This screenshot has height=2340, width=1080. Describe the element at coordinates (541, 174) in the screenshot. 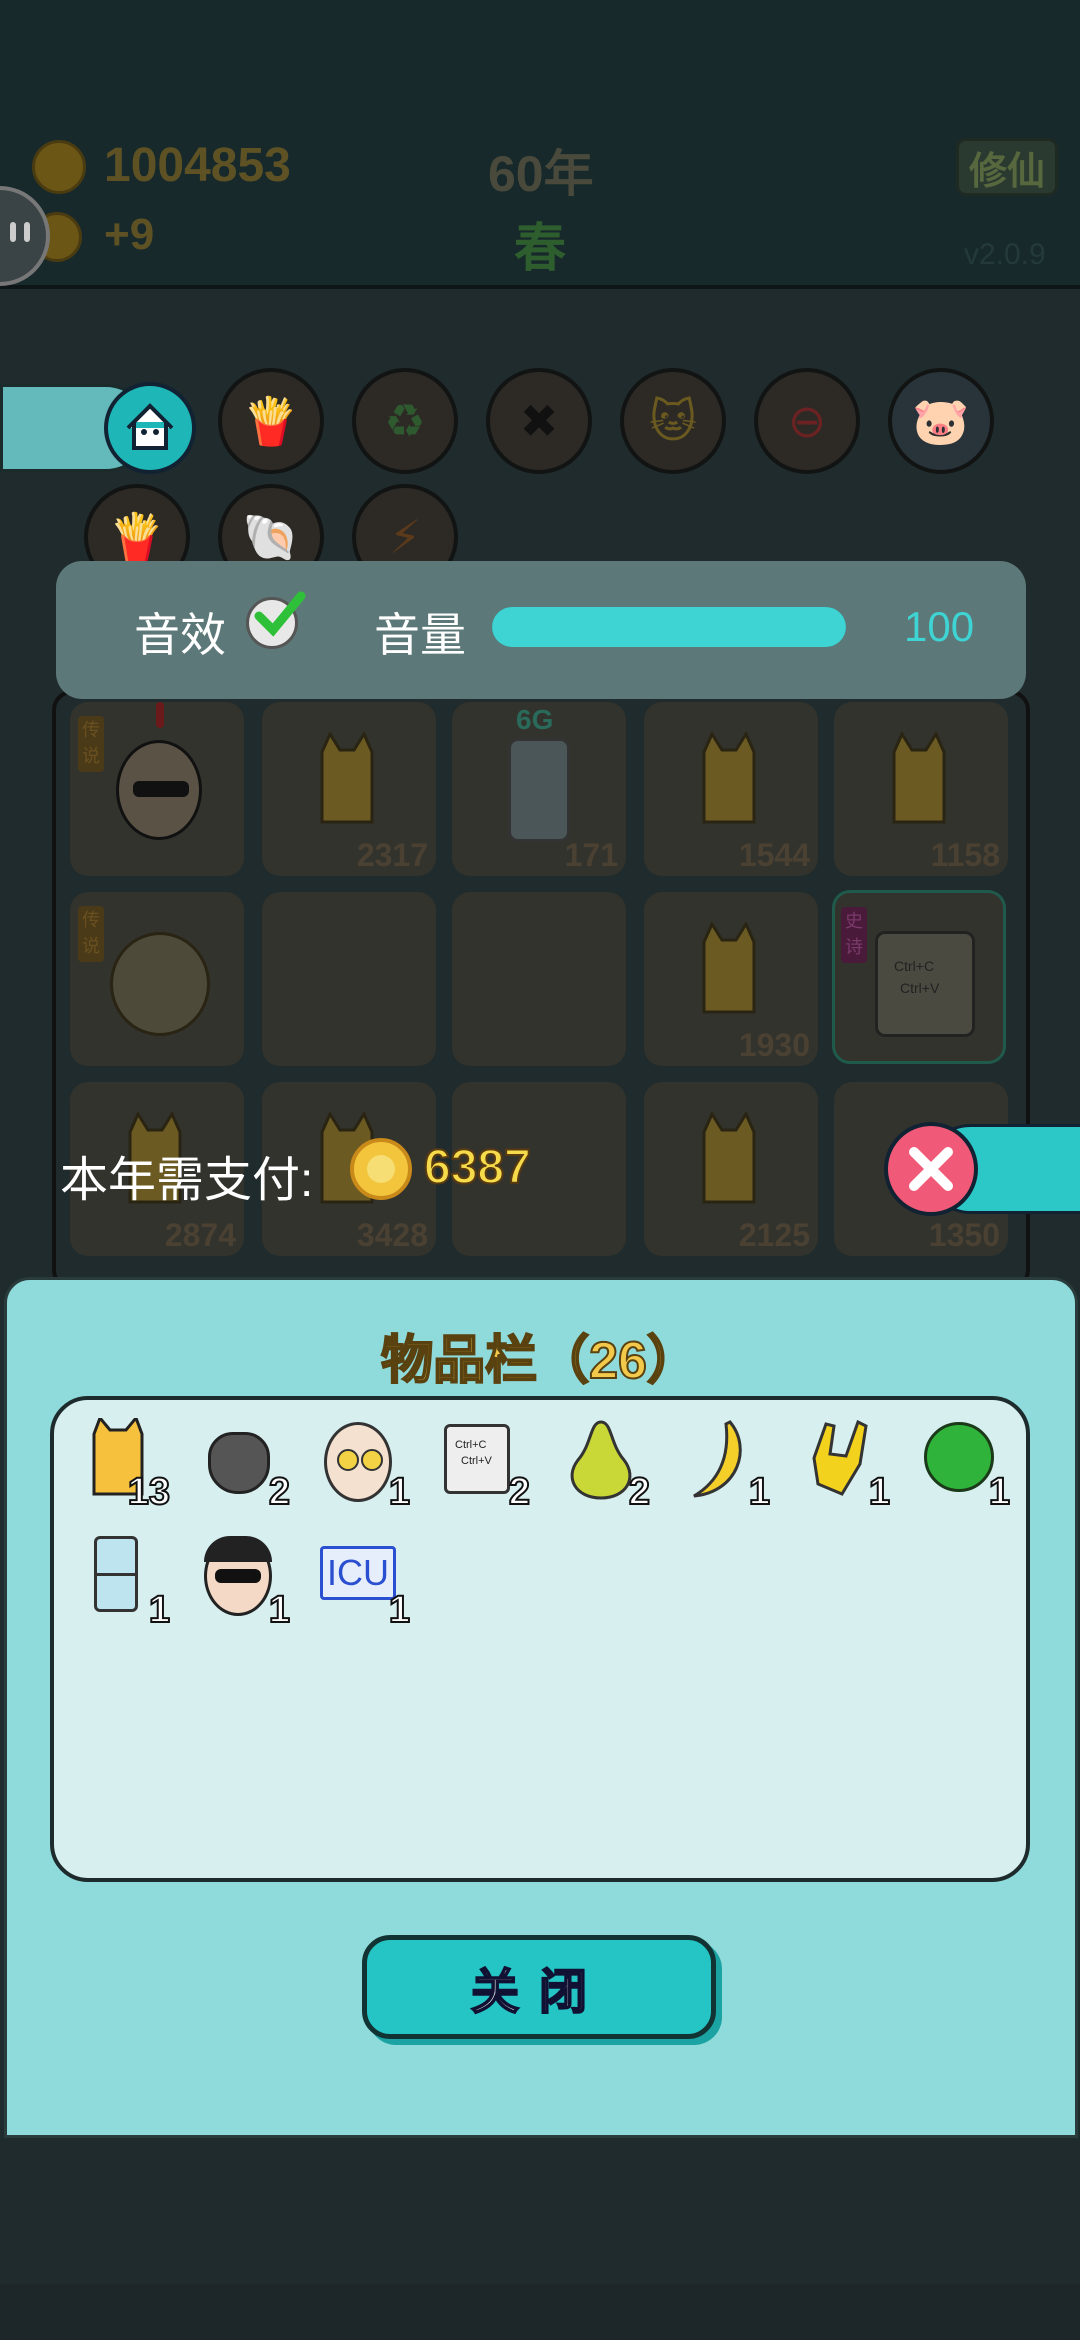

I see `year-label: 60年` at that location.